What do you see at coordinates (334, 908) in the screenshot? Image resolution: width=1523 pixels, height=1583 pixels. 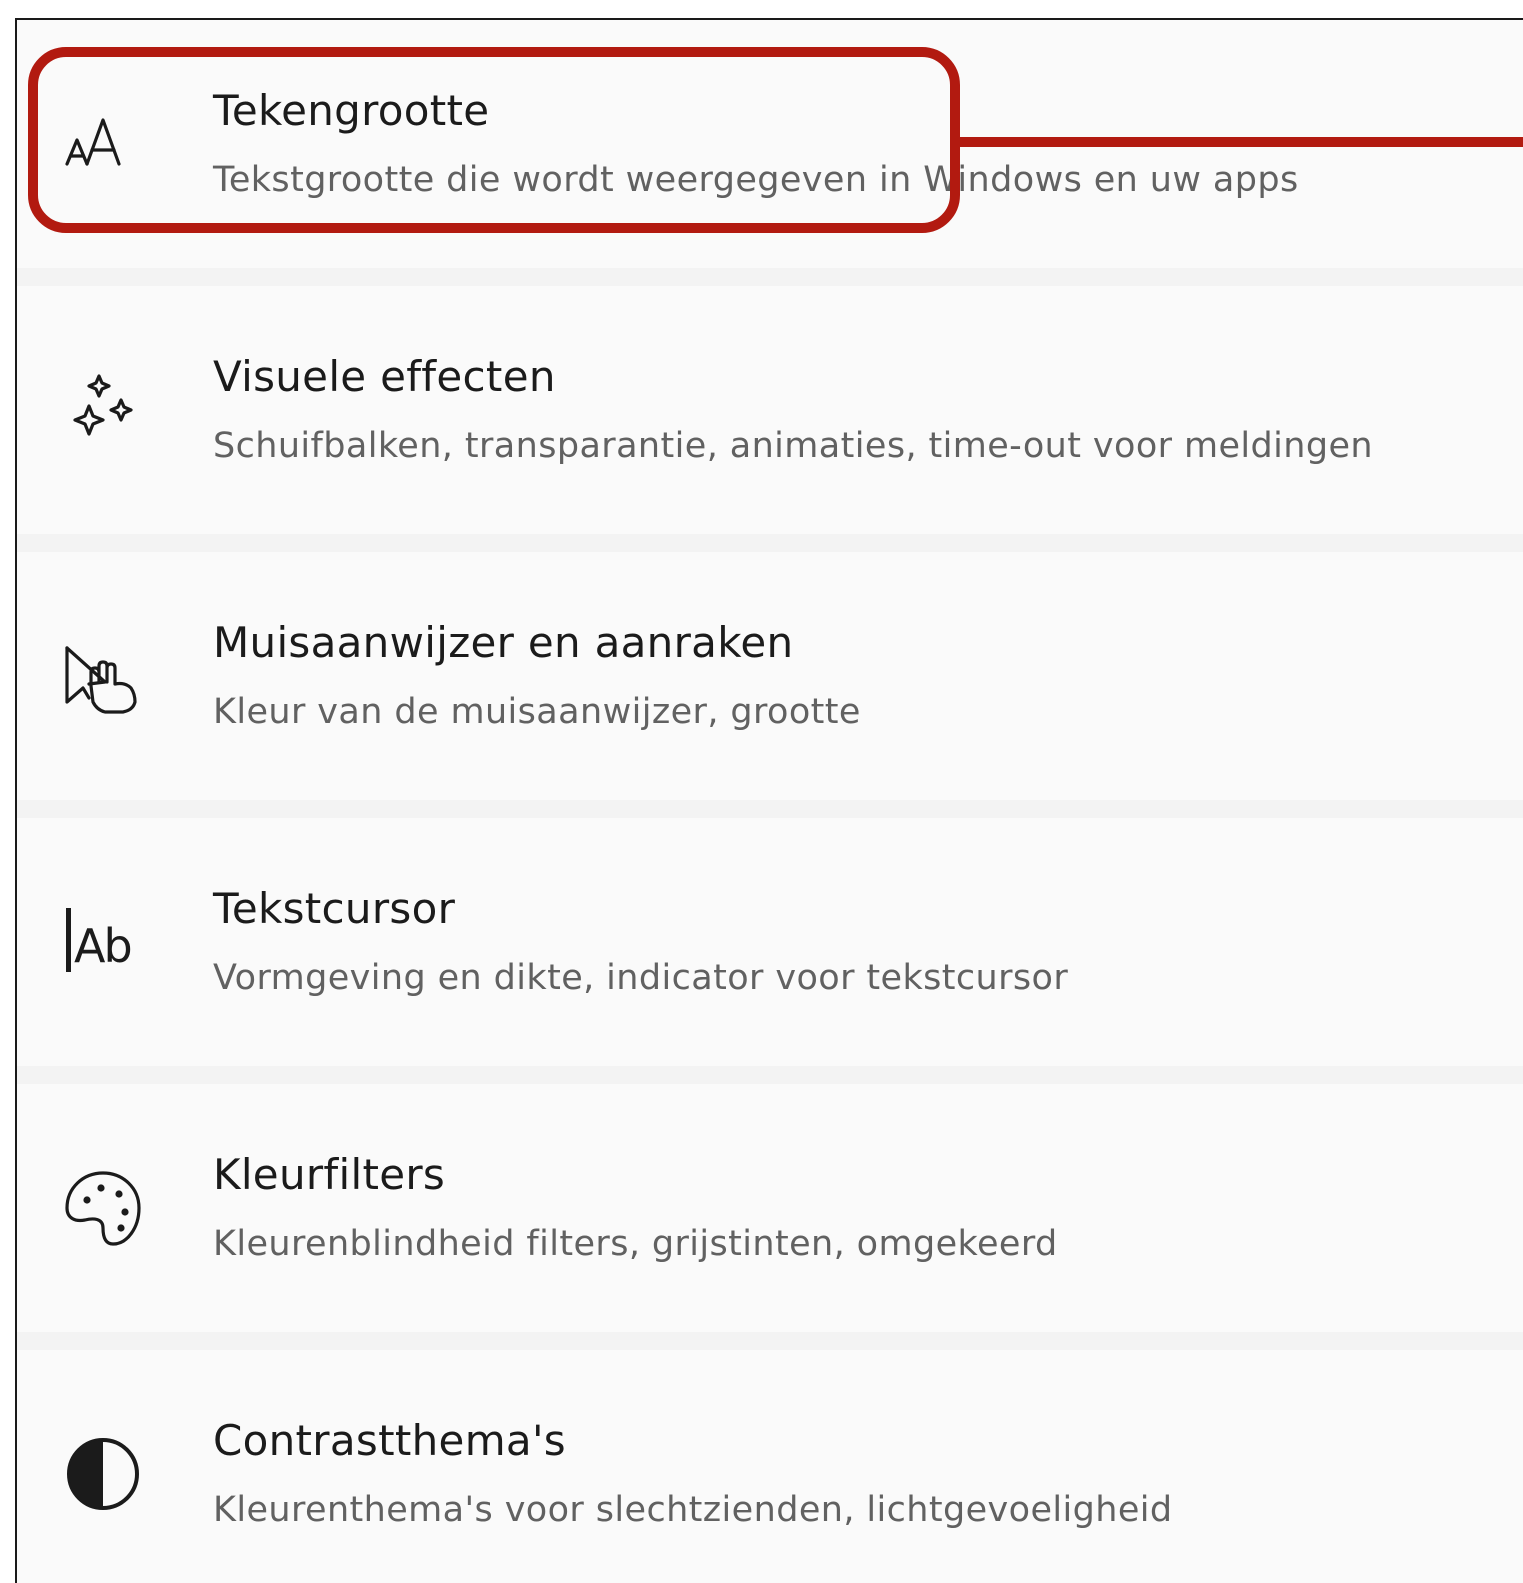 I see `setting-title: Tekstcursor` at bounding box center [334, 908].